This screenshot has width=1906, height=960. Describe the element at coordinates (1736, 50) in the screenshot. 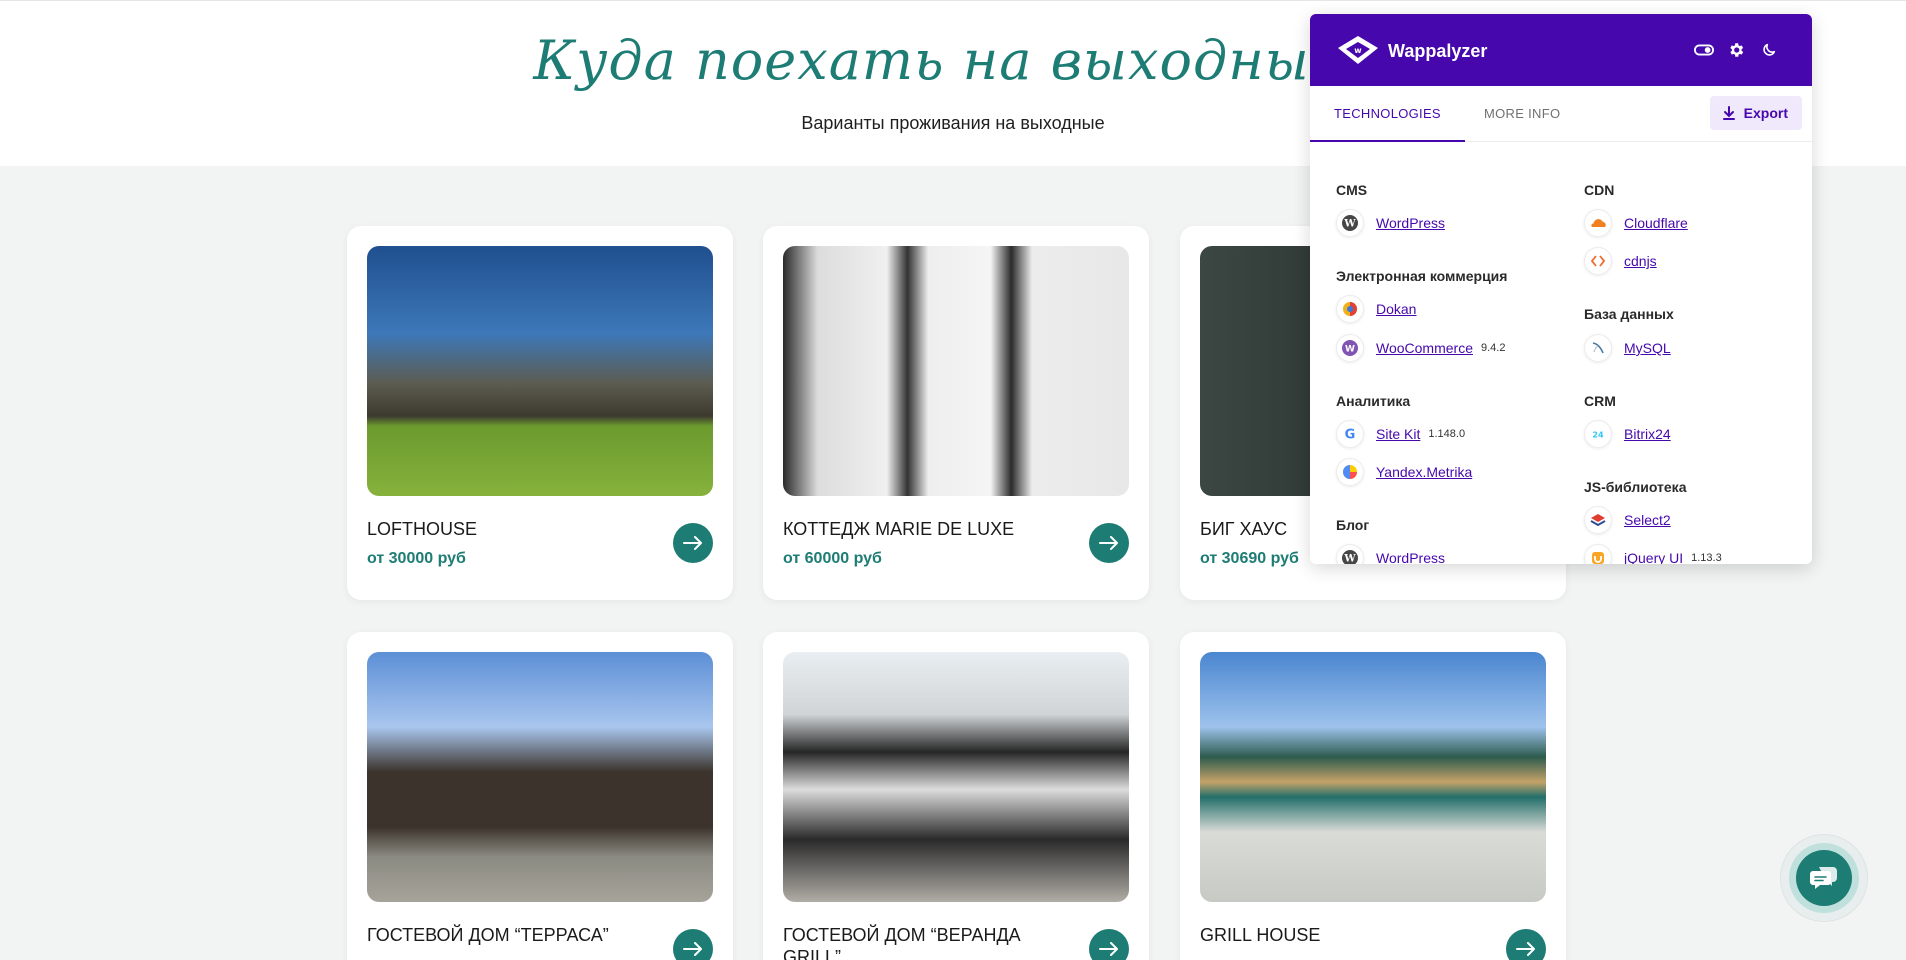

I see `gear-icon` at that location.